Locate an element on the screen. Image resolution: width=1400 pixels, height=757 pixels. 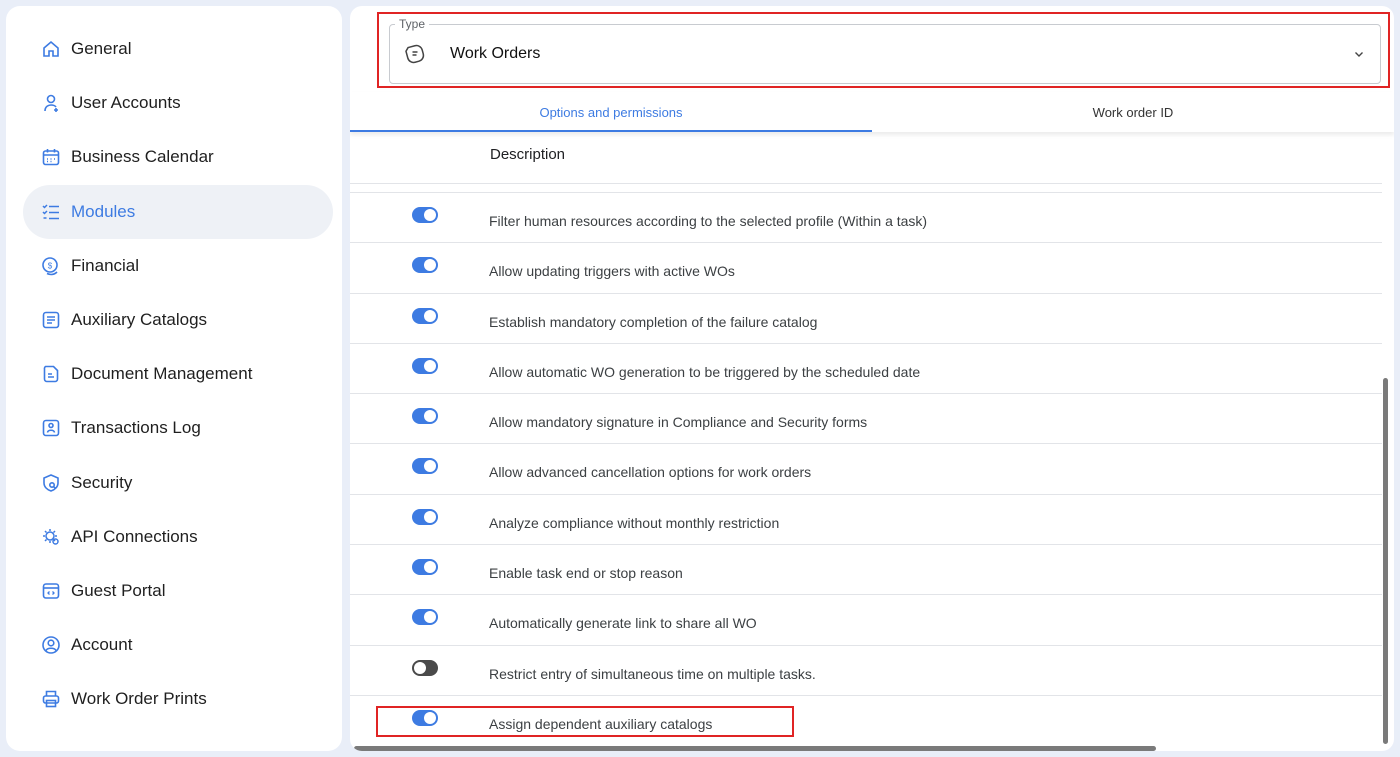
settings-tabs: Options and permissions Work order ID is located at coordinates (872, 112).